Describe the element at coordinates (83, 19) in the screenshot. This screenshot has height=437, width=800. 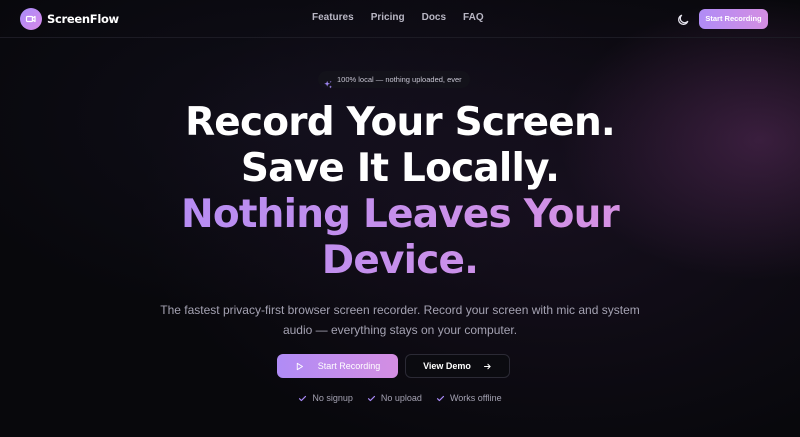
I see `brand-name: ScreenFlow` at that location.